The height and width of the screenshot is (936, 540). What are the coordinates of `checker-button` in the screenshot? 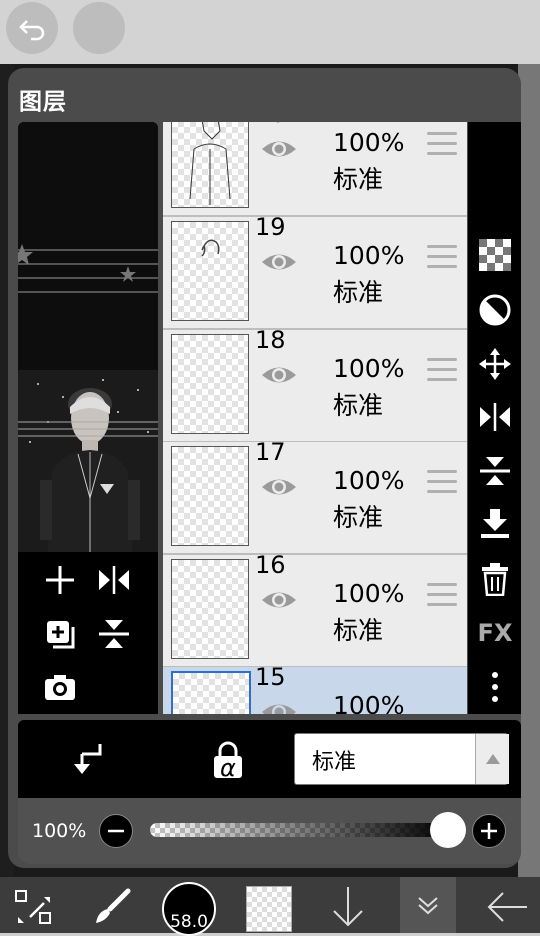 It's located at (495, 255).